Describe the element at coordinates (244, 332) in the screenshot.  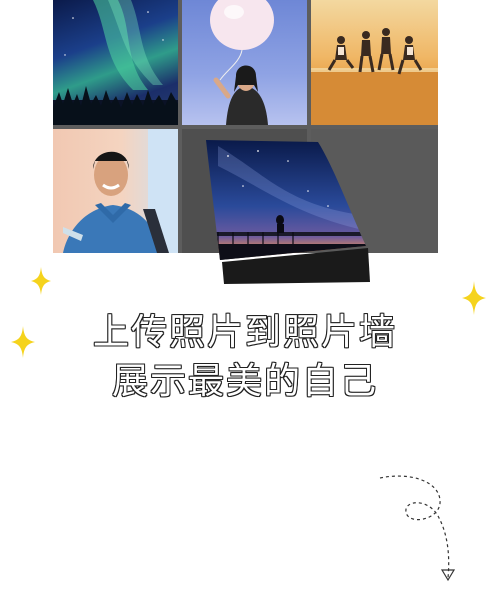
I see `headline-line-1: 上传照片到照片墙` at that location.